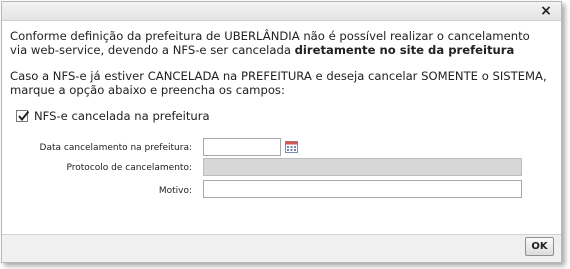 The width and height of the screenshot is (570, 269). I want to click on checkmark-icon, so click(24, 116).